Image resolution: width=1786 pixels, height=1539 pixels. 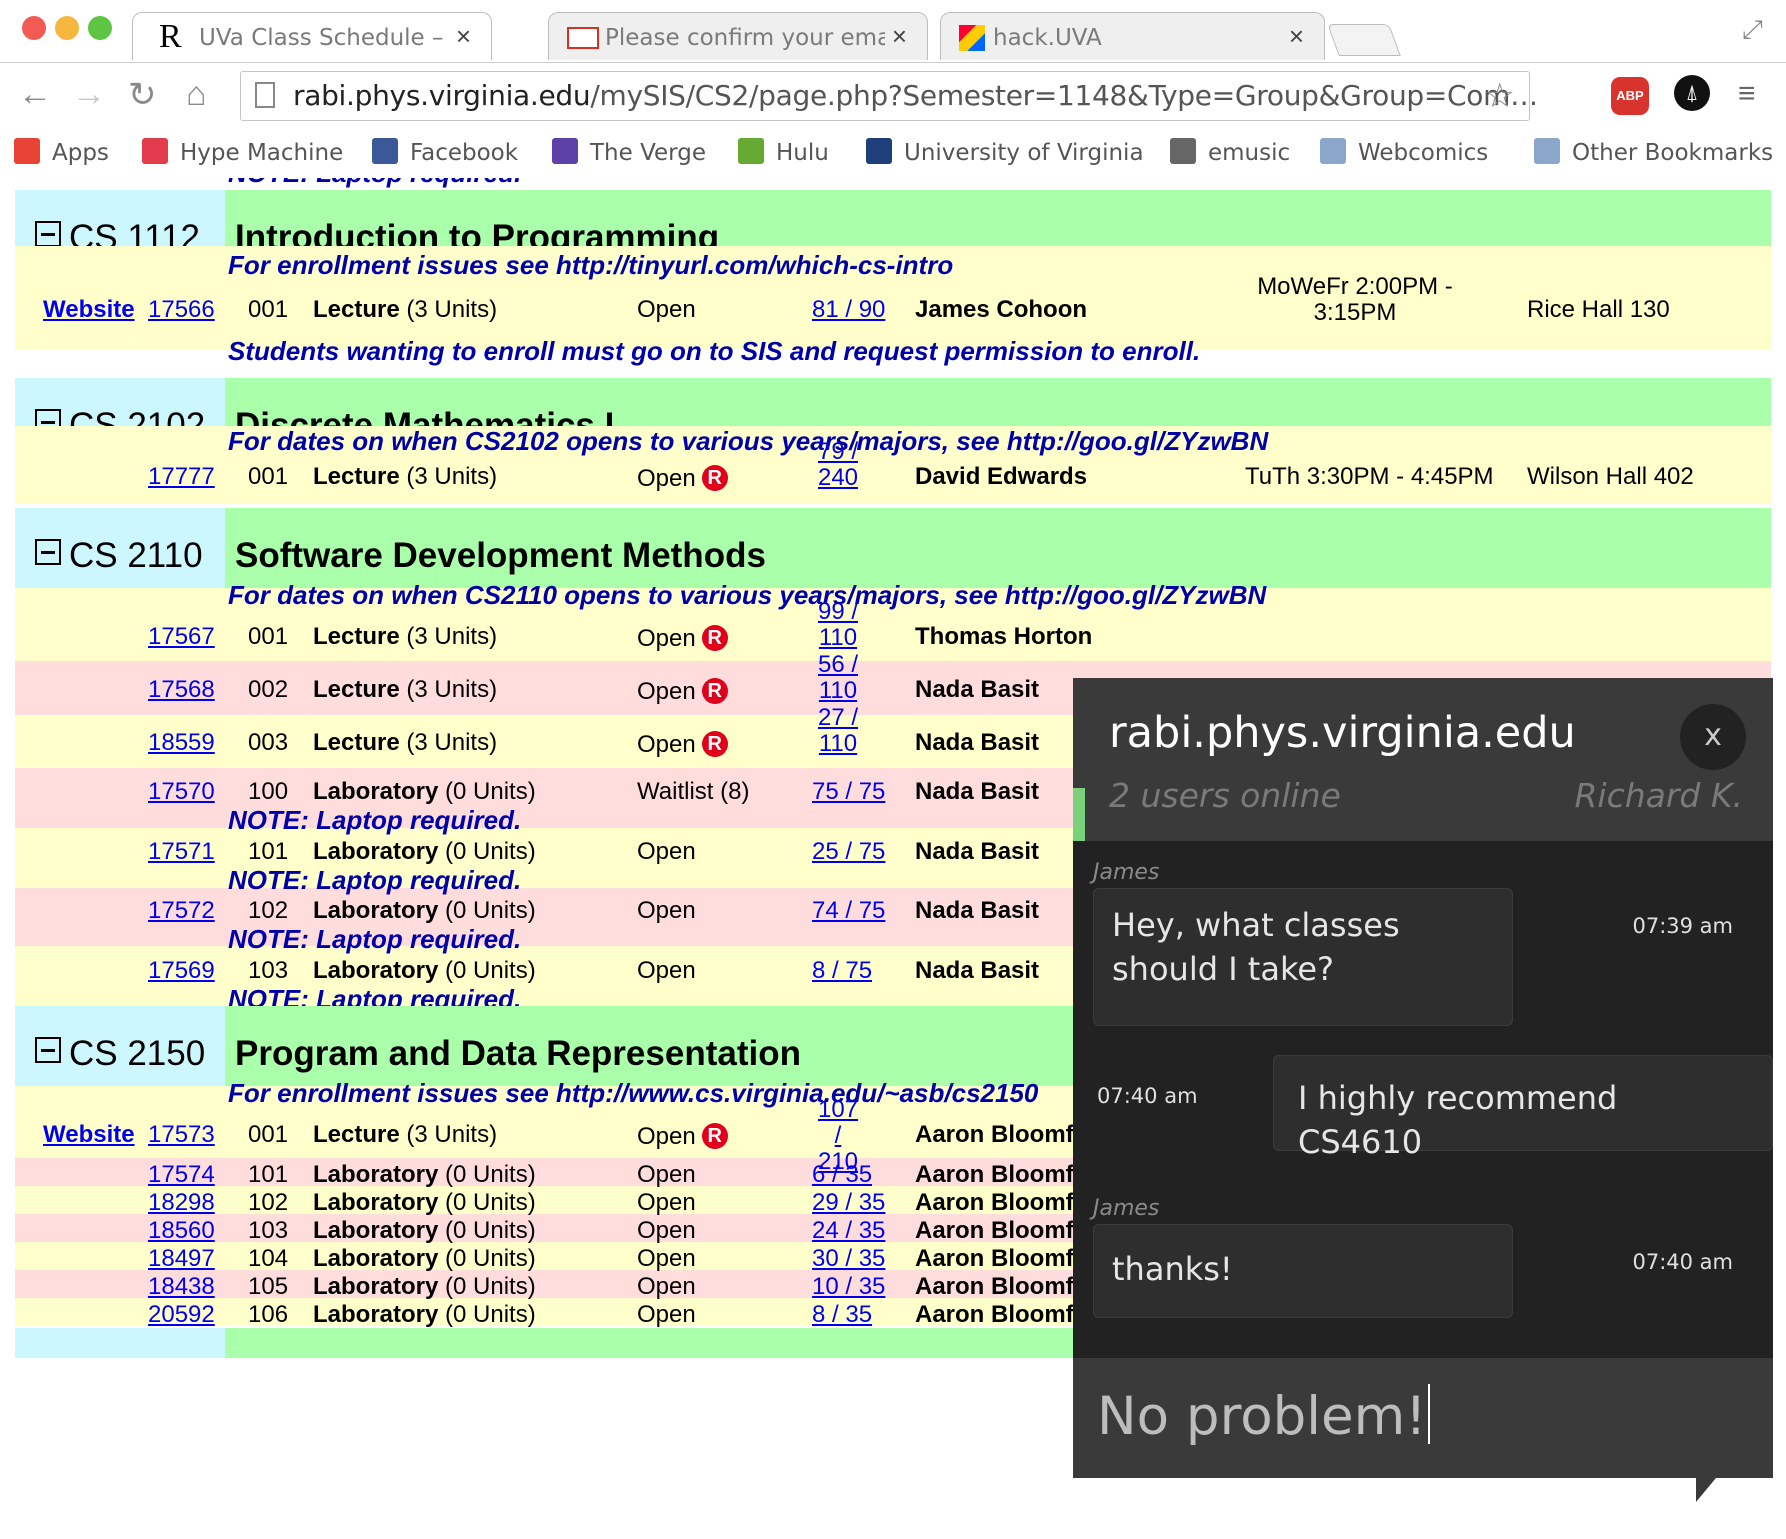 What do you see at coordinates (1364, 40) in the screenshot?
I see `new-tab-button` at bounding box center [1364, 40].